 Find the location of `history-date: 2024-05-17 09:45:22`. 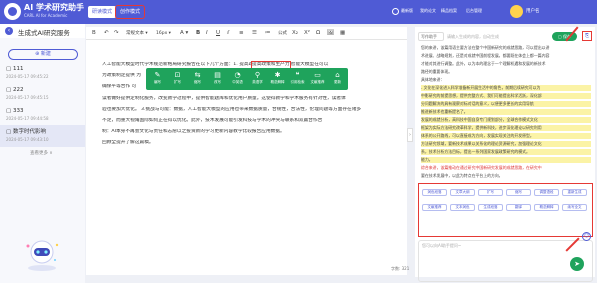

history-date: 2024-05-17 09:45:22 is located at coordinates (27, 76).